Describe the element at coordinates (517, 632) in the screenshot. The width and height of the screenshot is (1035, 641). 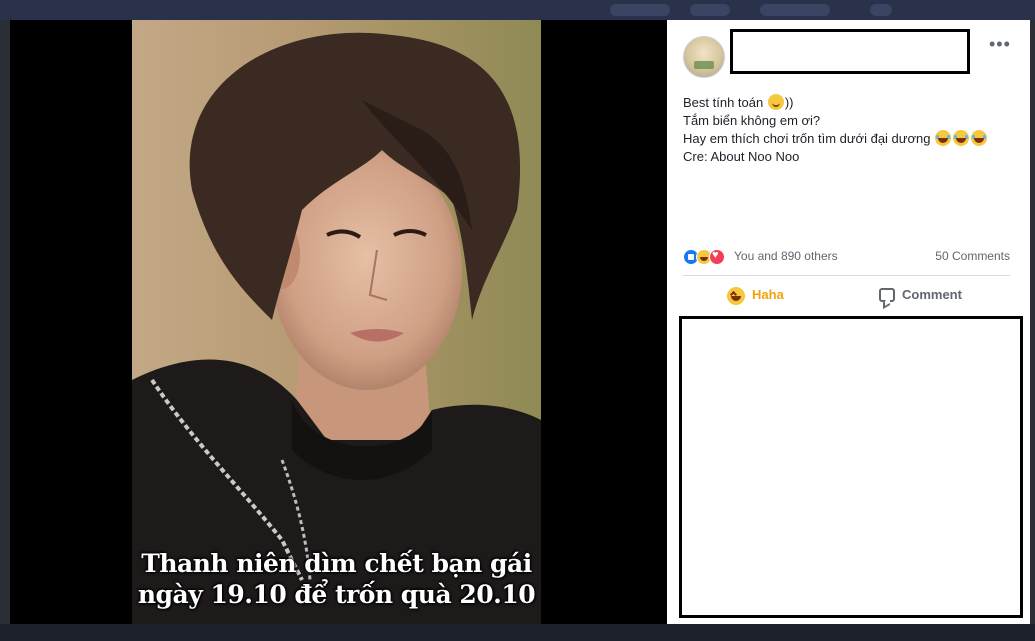
I see `dimmed-feed-bottom` at that location.